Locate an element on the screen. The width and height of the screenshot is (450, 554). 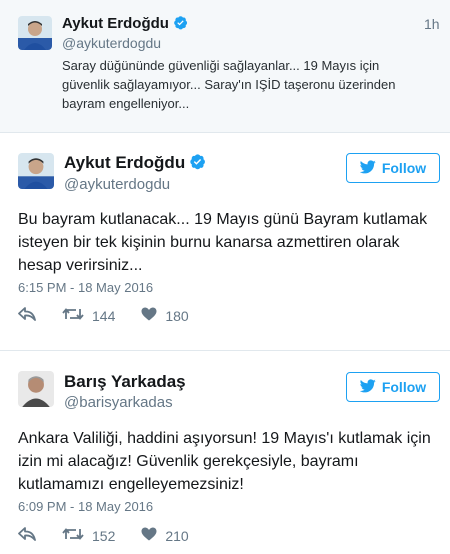
tweet-actions: 152 210 is located at coordinates (116, 535).